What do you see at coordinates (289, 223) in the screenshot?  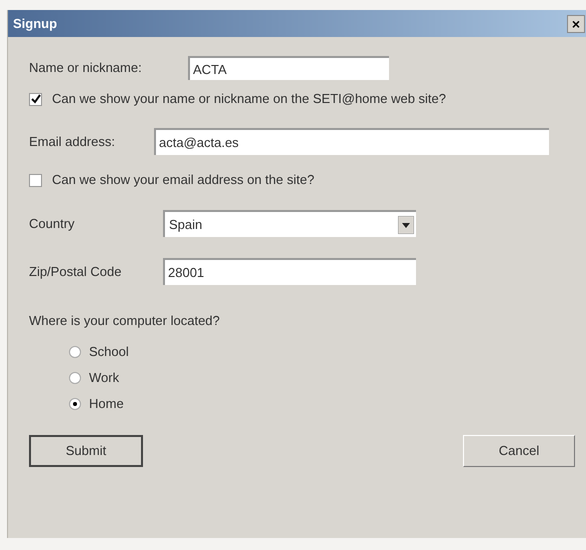 I see `dropdown: Spain` at bounding box center [289, 223].